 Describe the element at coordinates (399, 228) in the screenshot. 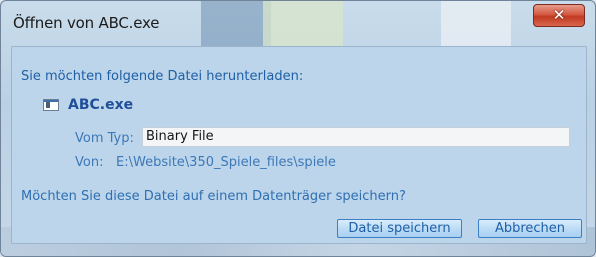

I see `save-file-button: Datei speichern` at that location.